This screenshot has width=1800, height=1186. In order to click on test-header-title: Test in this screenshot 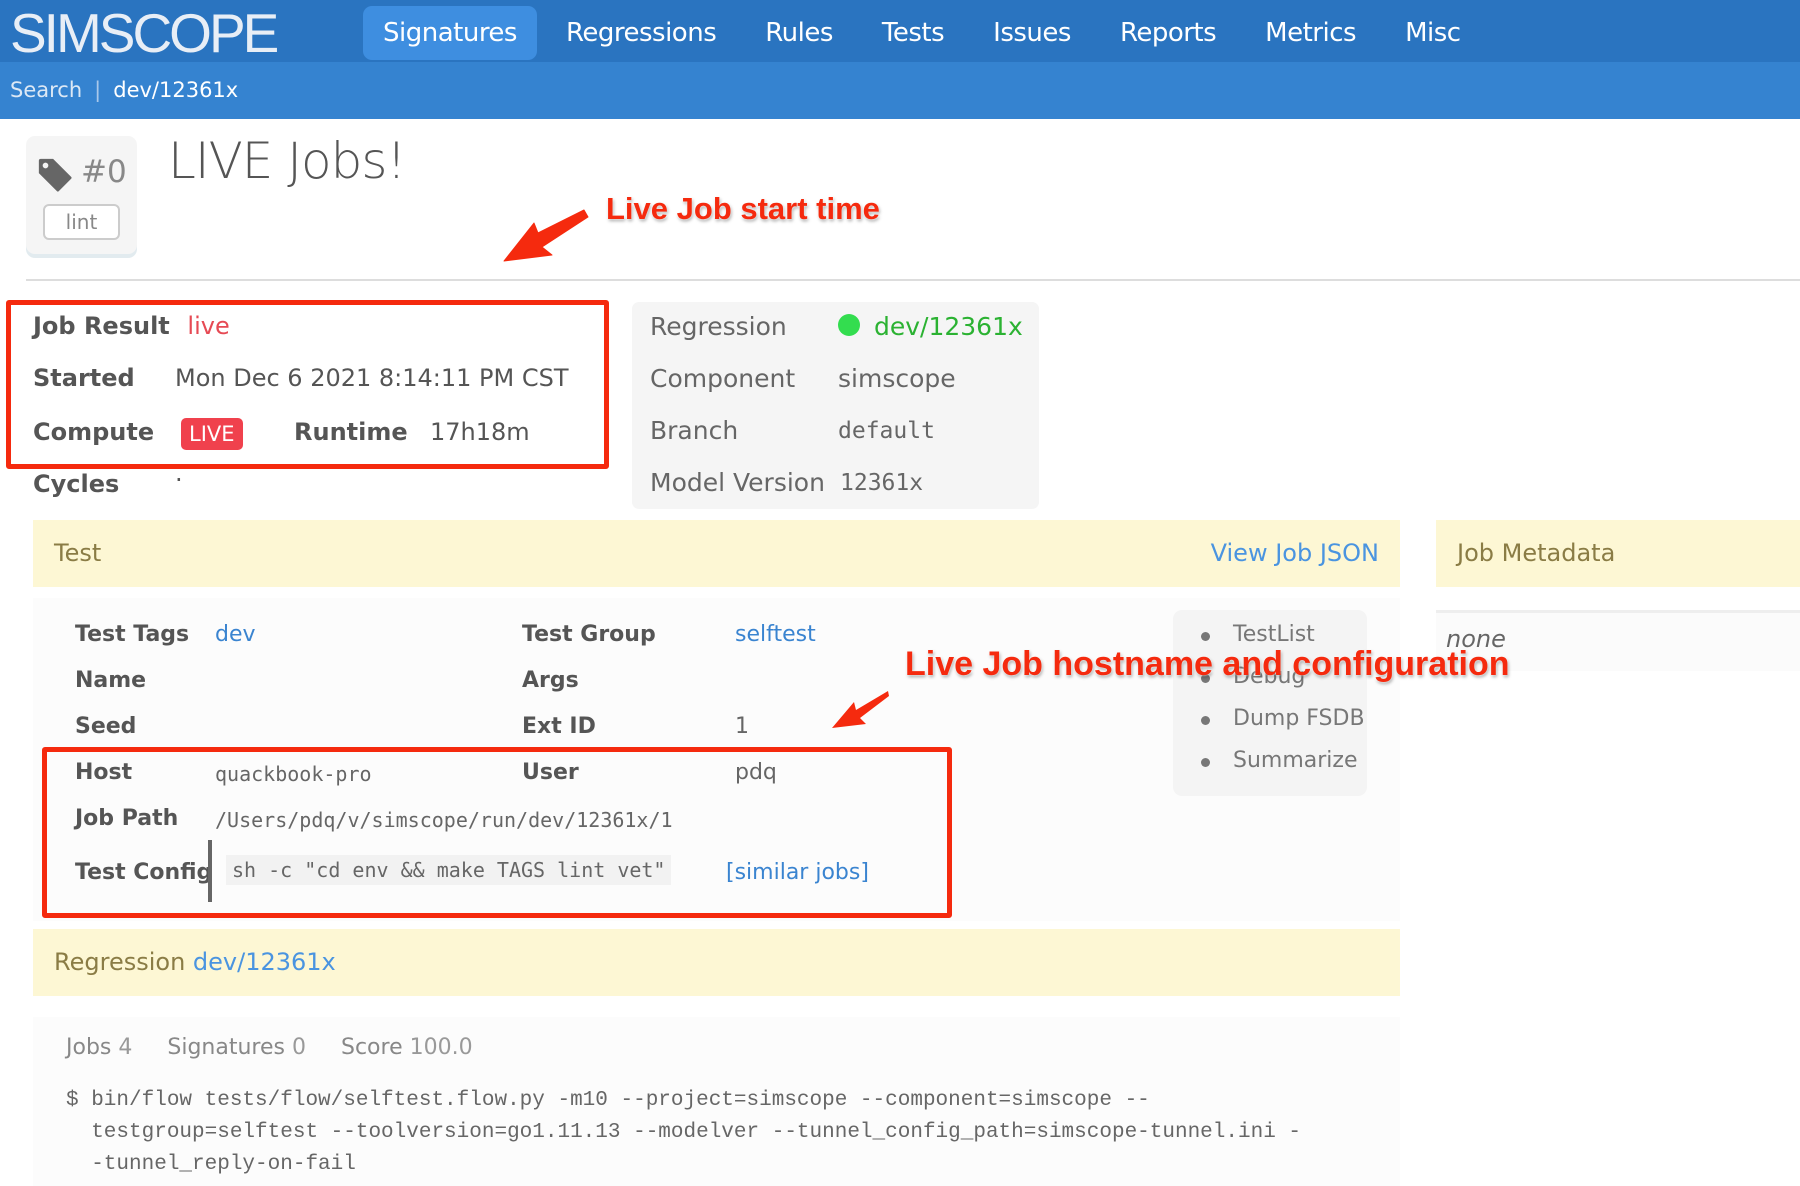, I will do `click(78, 553)`.